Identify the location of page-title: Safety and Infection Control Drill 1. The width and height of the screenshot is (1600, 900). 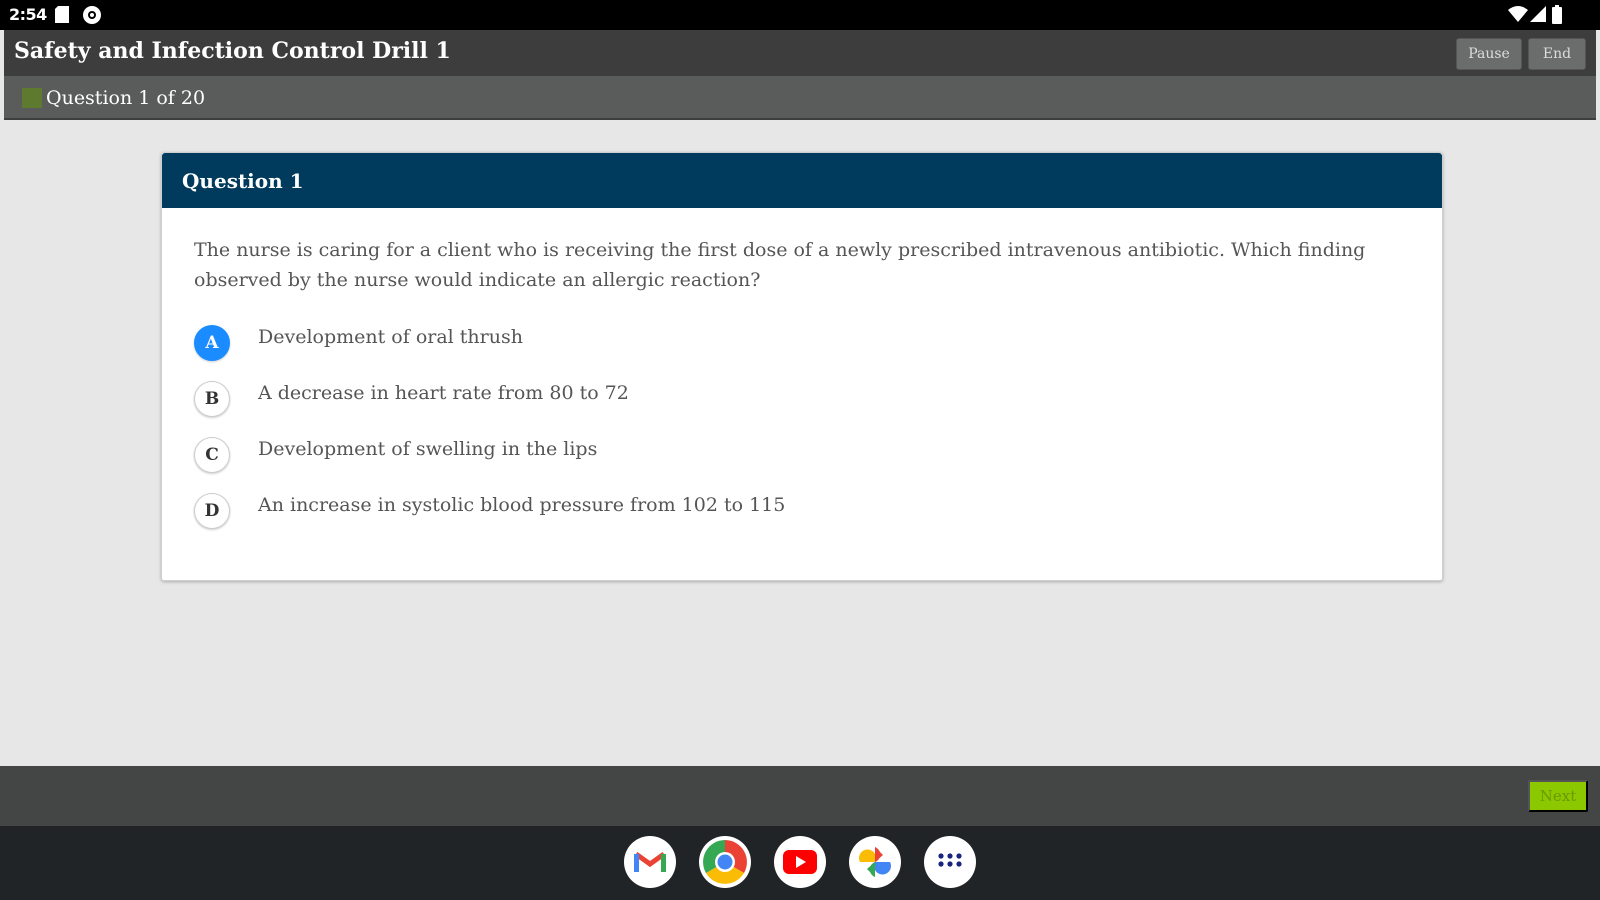
(232, 51).